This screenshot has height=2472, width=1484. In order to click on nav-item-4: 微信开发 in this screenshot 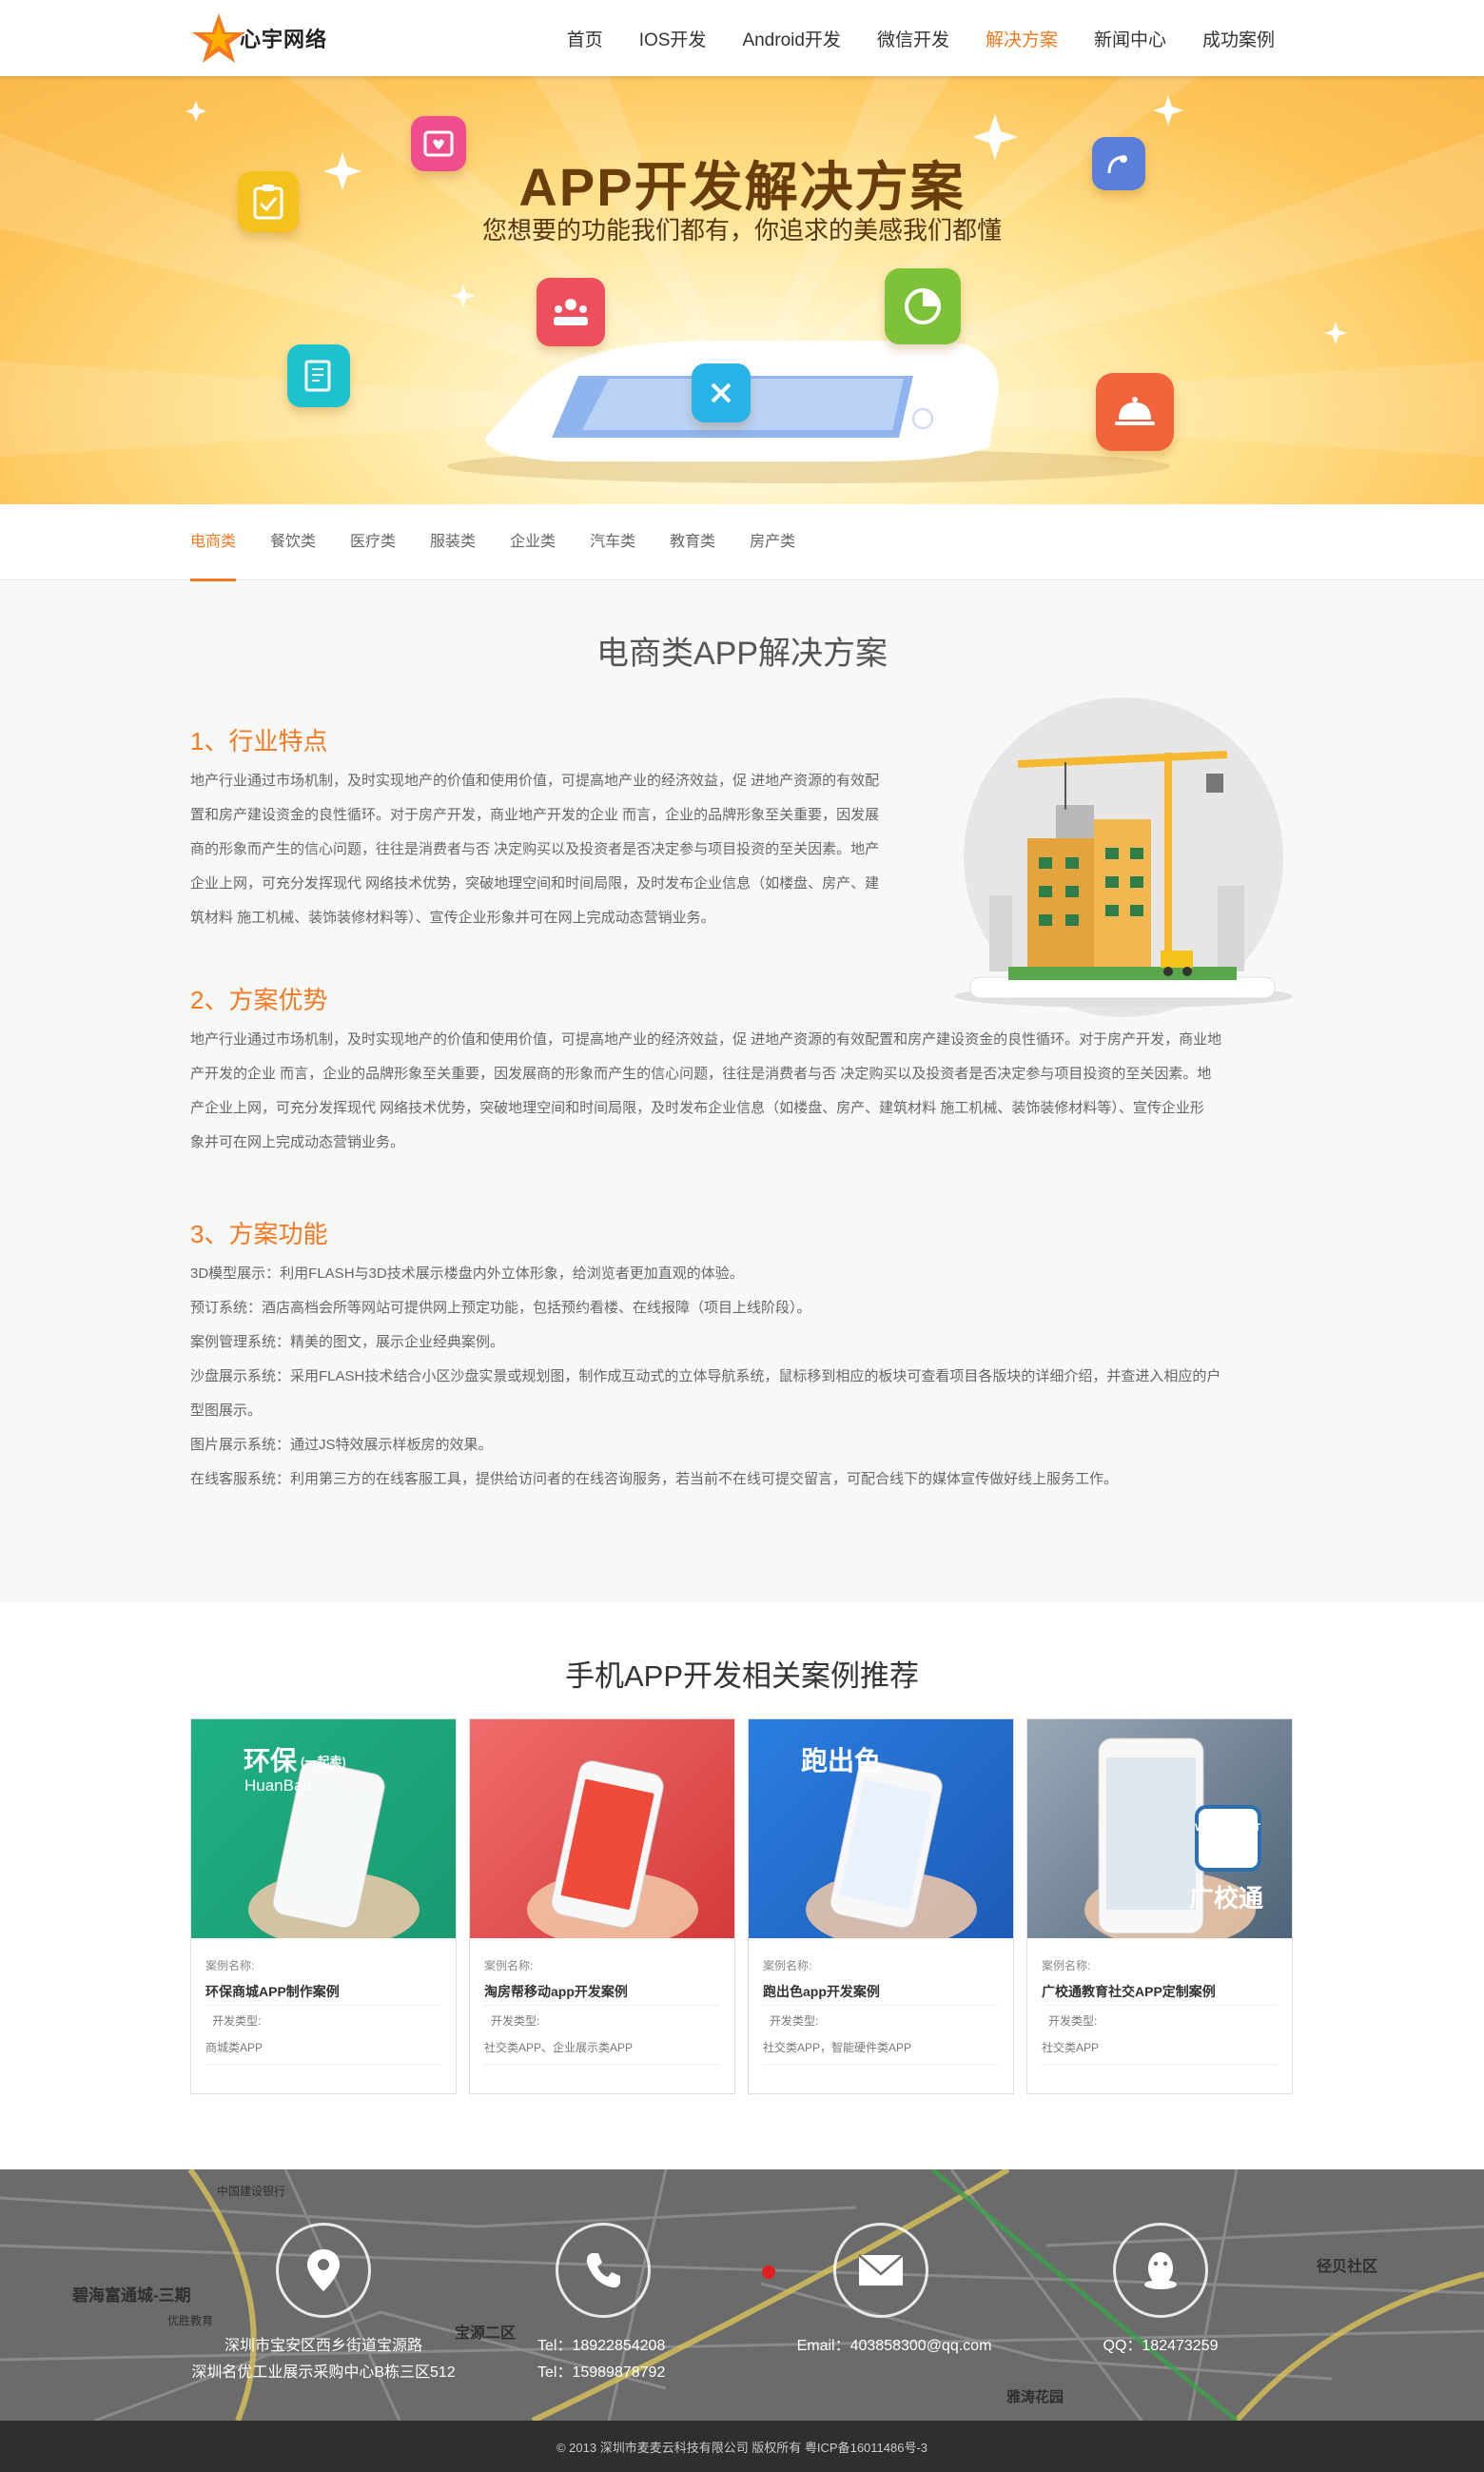, I will do `click(913, 39)`.